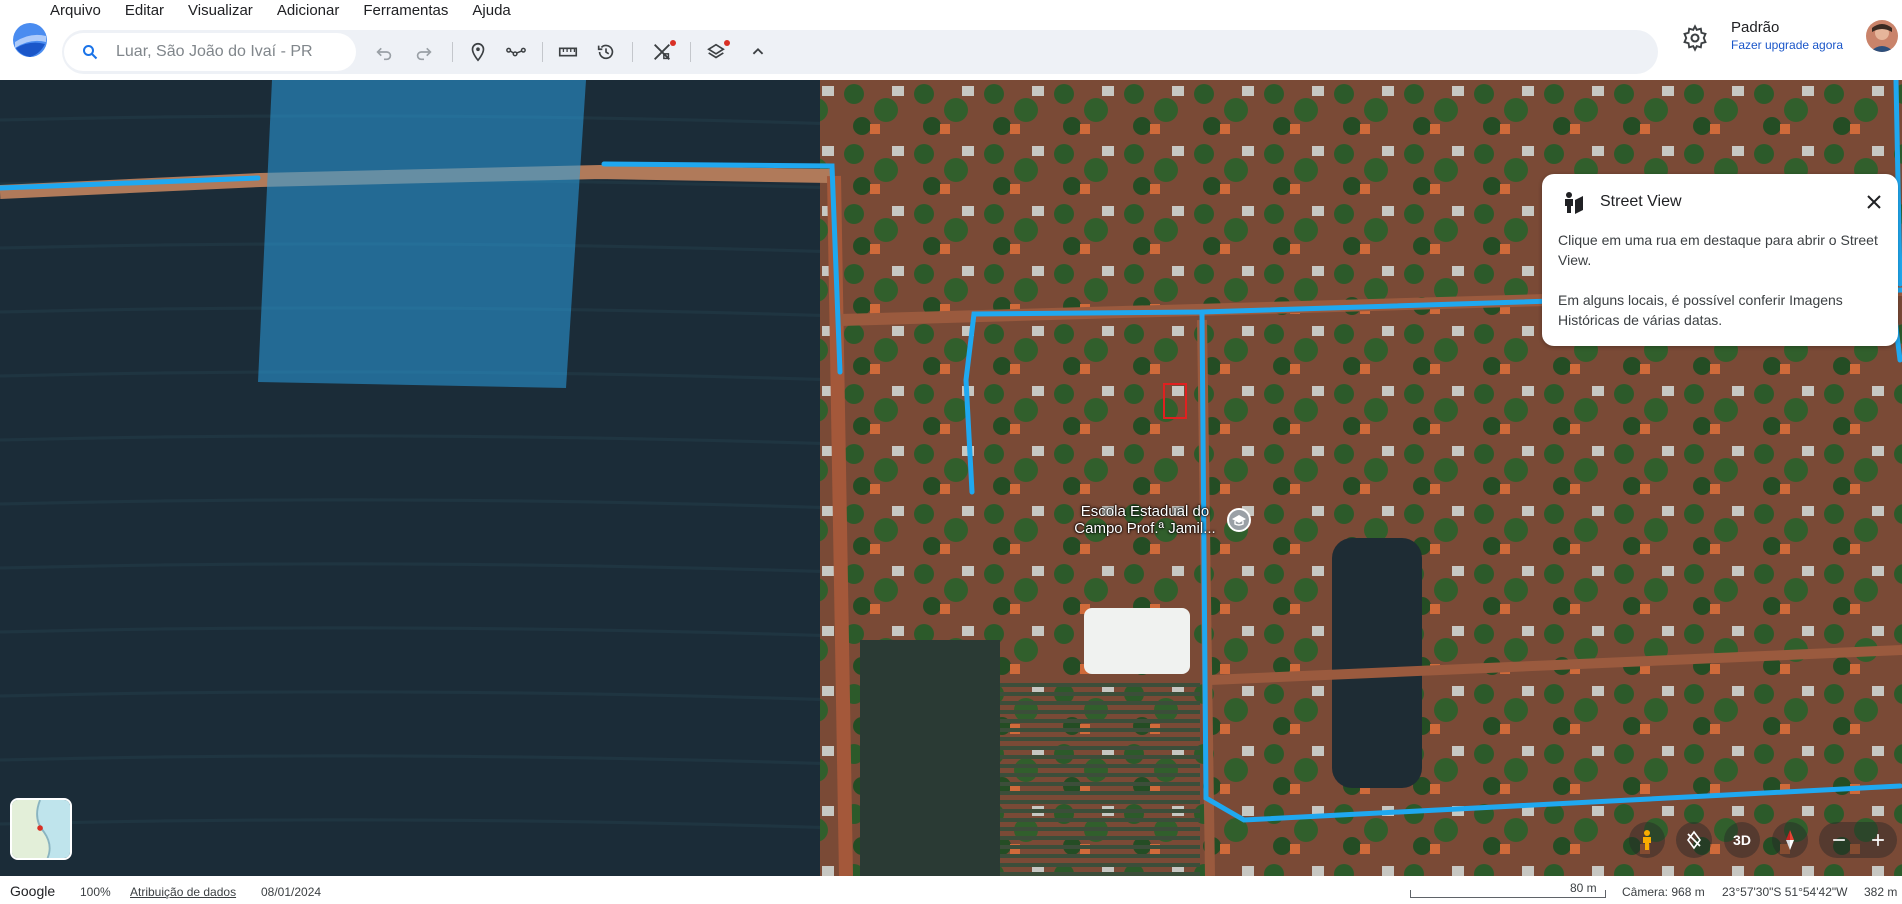 This screenshot has width=1902, height=904. Describe the element at coordinates (1583, 888) in the screenshot. I see `scale-label: 80 m` at that location.